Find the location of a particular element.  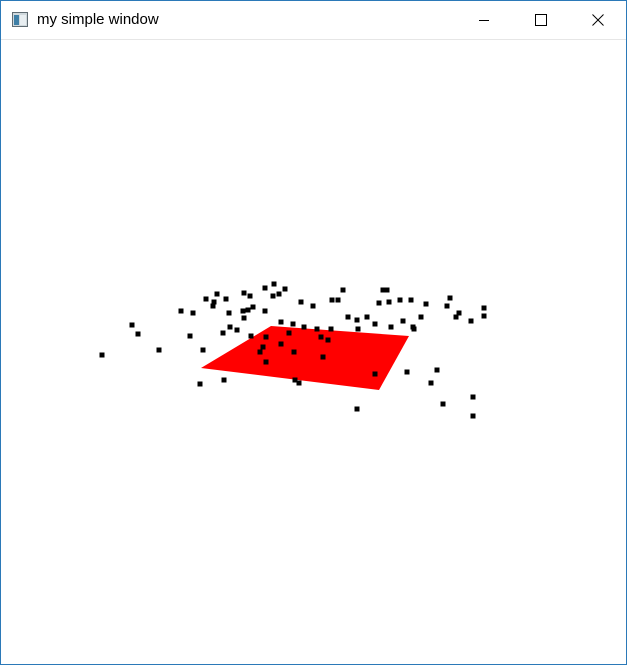

close-icon is located at coordinates (597, 20).